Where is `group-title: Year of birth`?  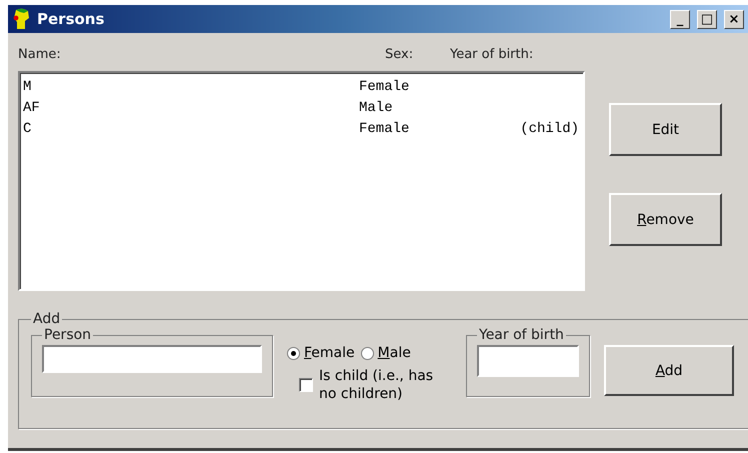 group-title: Year of birth is located at coordinates (521, 335).